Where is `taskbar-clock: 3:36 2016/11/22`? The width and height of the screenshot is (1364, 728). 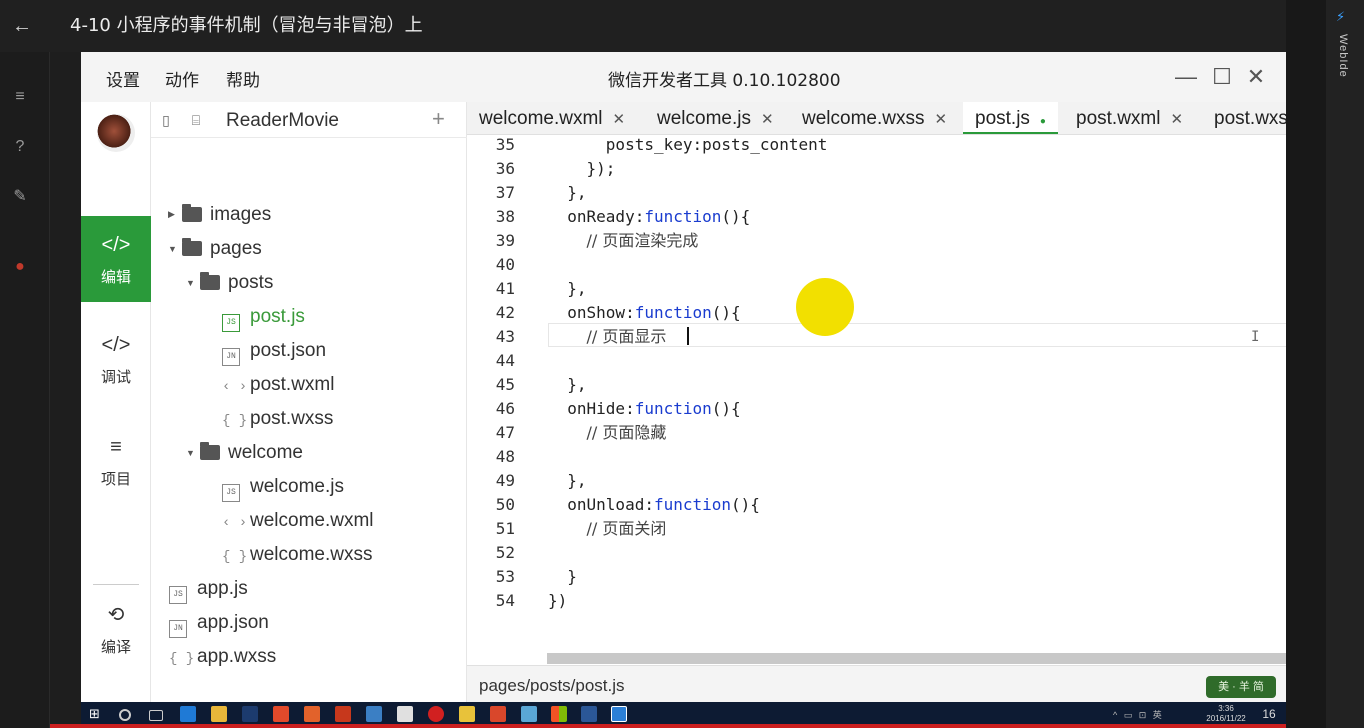
taskbar-clock: 3:36 2016/11/22 is located at coordinates (1226, 714).